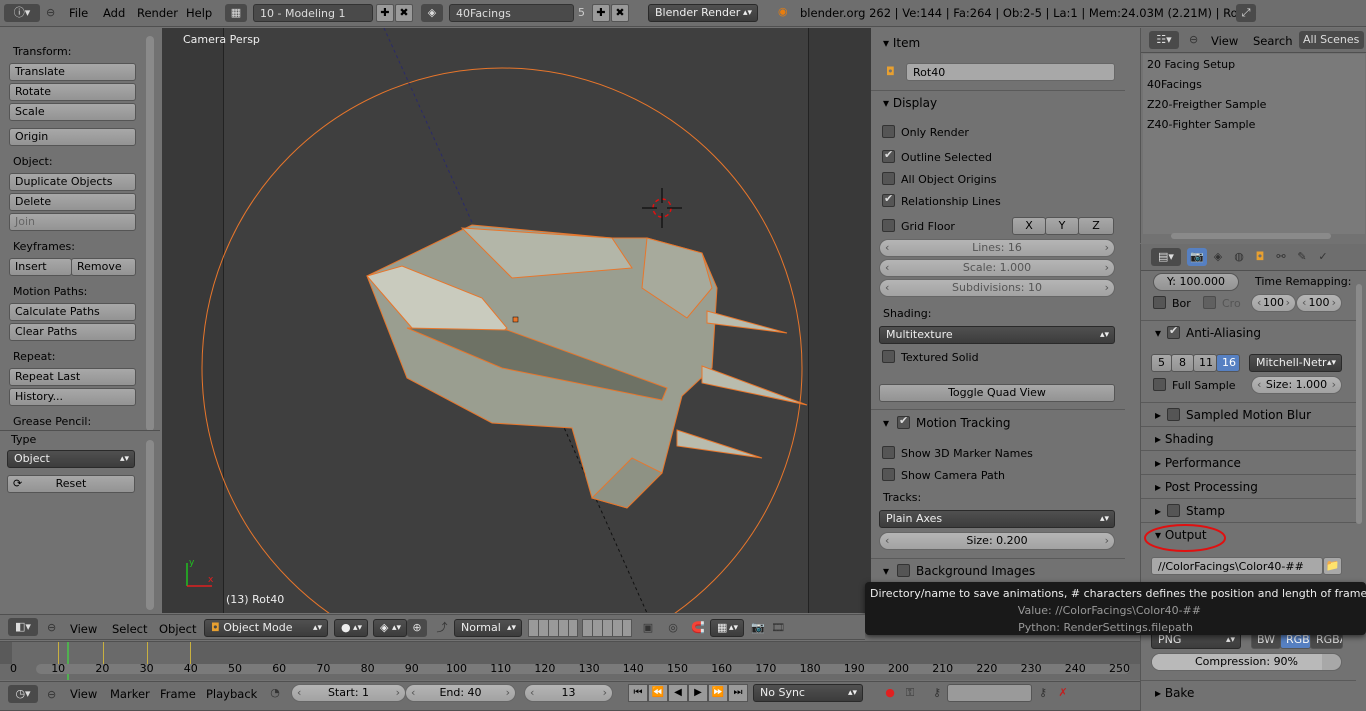 The image size is (1366, 711). What do you see at coordinates (1319, 303) in the screenshot?
I see `time-remap-new-field: 100` at bounding box center [1319, 303].